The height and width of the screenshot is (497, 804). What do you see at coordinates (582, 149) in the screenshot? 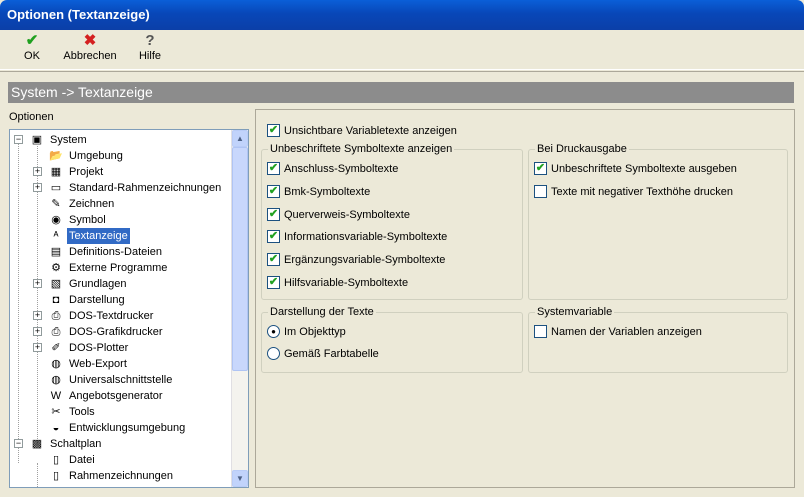
I see `group-title: Bei Druckausgabe` at bounding box center [582, 149].